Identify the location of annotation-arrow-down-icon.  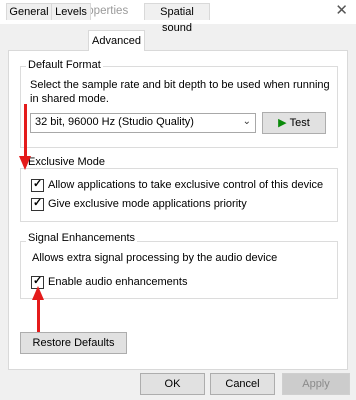
(25, 163).